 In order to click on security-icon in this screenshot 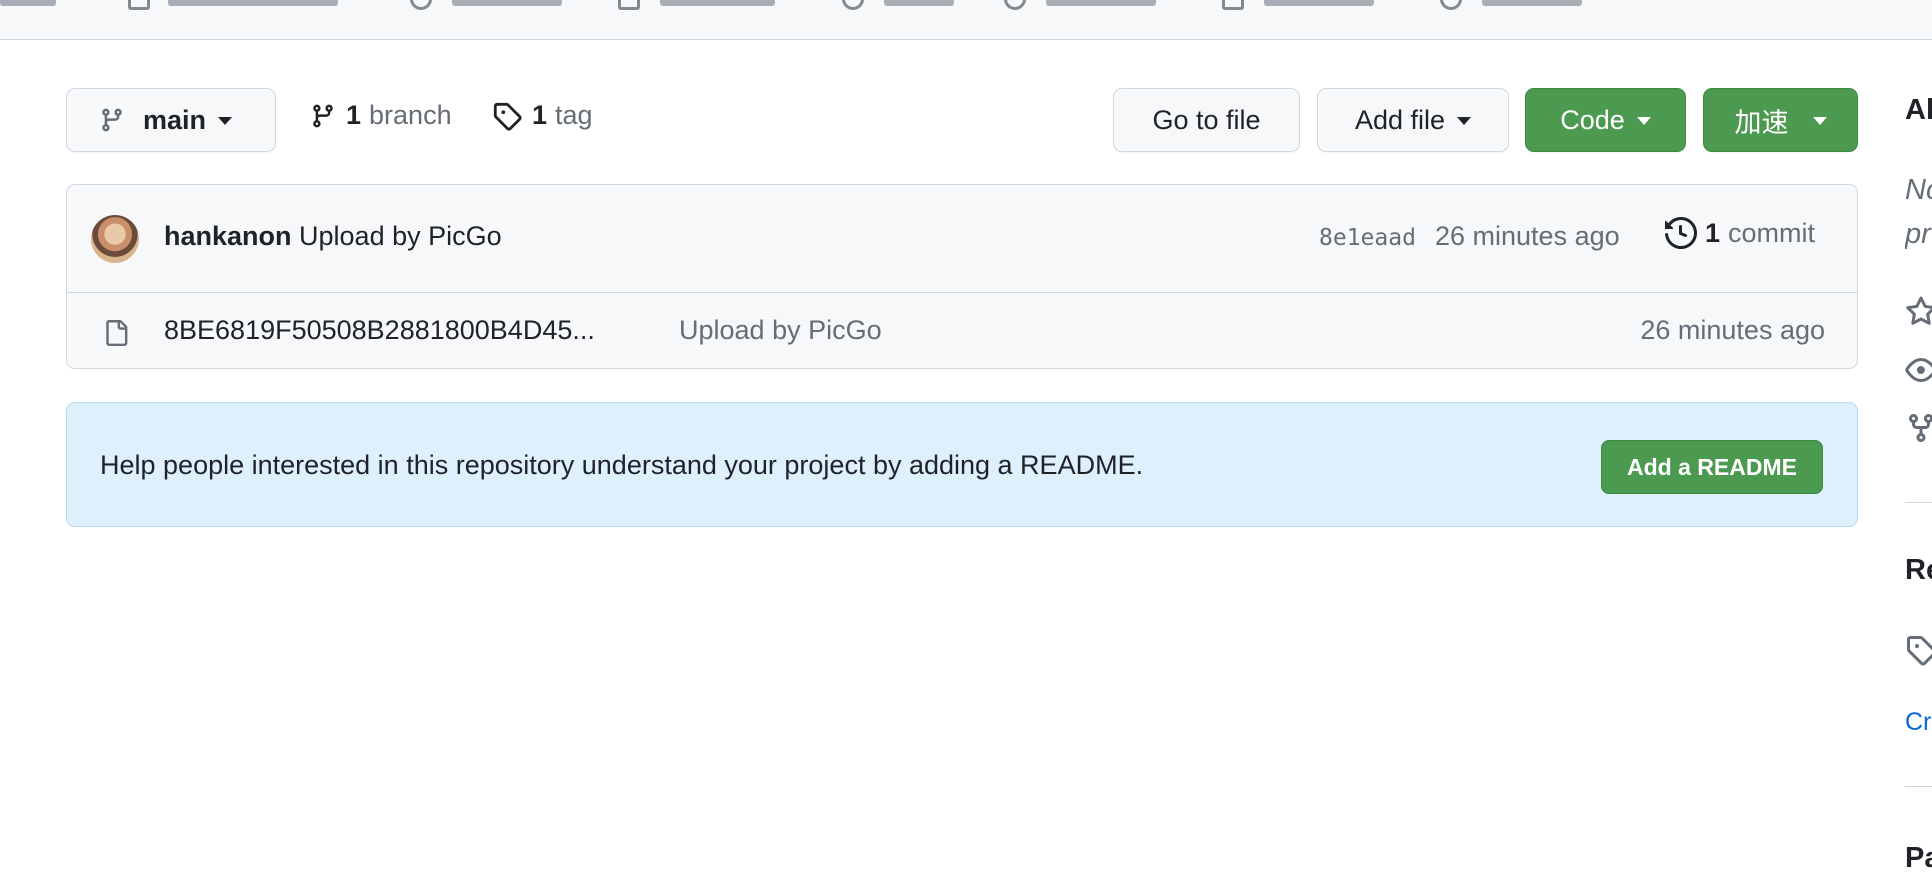, I will do `click(1015, 5)`.